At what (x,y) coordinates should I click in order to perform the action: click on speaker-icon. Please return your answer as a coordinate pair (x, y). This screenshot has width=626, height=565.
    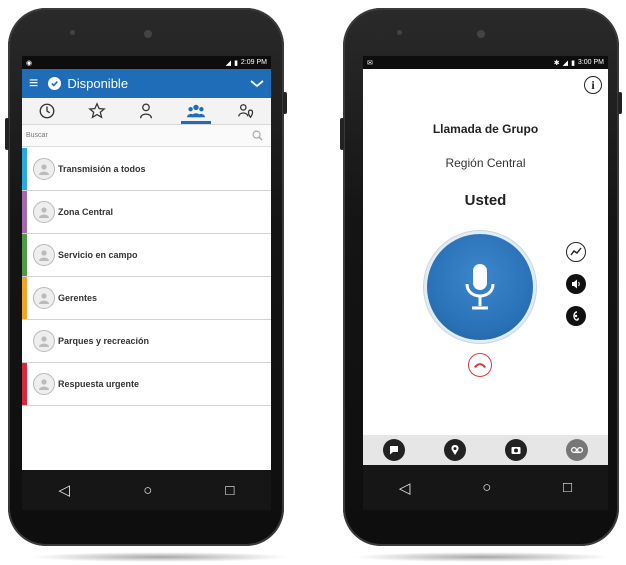
    Looking at the image, I should click on (576, 284).